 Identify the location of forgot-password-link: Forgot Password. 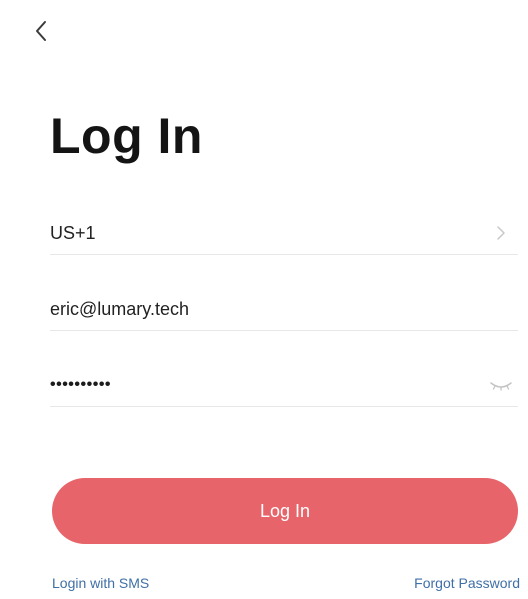
(467, 583).